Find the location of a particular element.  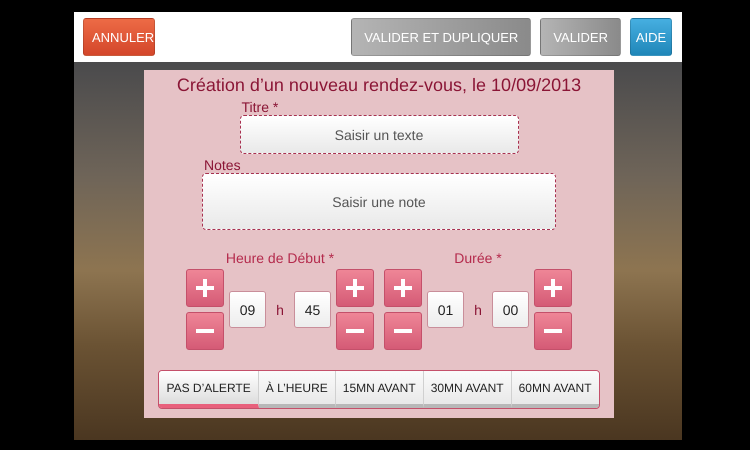

hours-field: 09 is located at coordinates (247, 309).